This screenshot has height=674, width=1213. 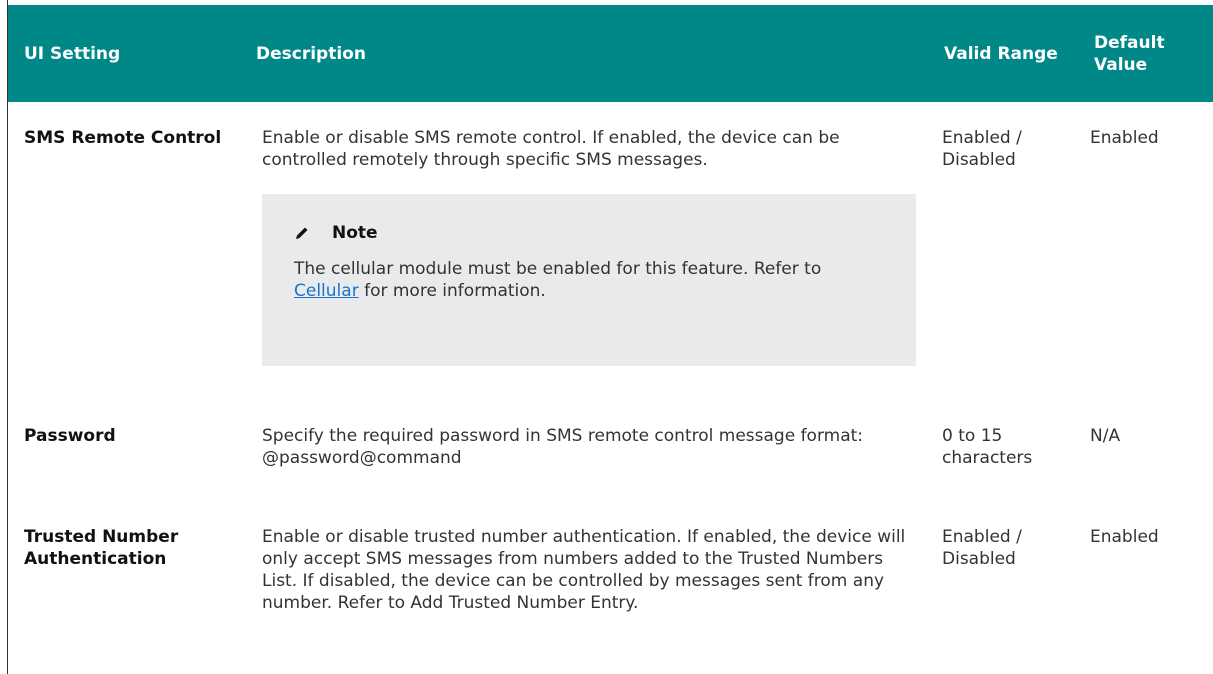 What do you see at coordinates (452, 291) in the screenshot?
I see `note-text-after: for more information.` at bounding box center [452, 291].